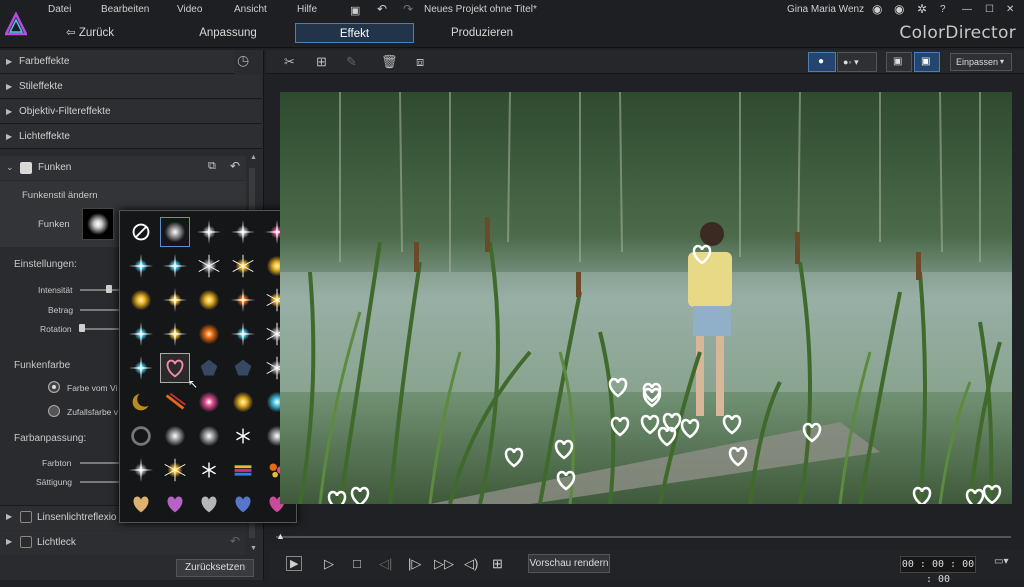 The width and height of the screenshot is (1024, 587). Describe the element at coordinates (981, 62) in the screenshot. I see `zoom-select: Einpassen ▾` at that location.